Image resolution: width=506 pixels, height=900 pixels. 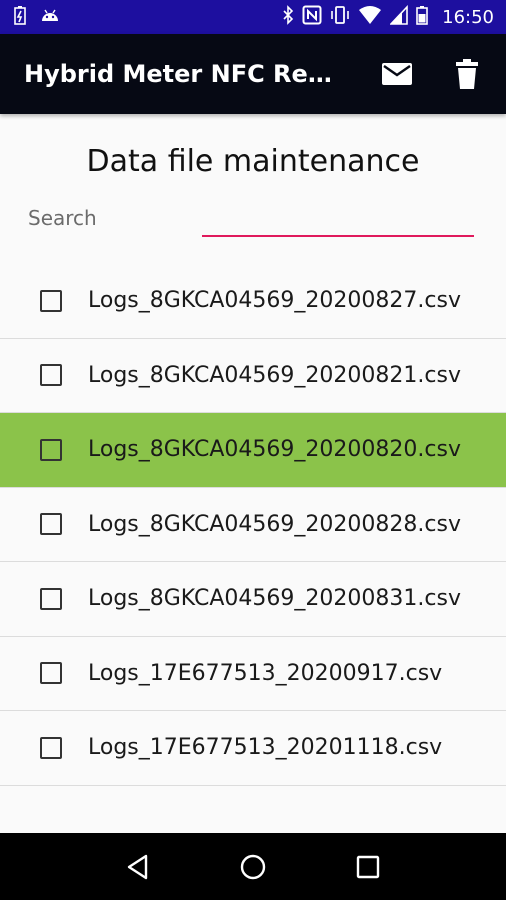 What do you see at coordinates (370, 17) in the screenshot?
I see `wifi-icon` at bounding box center [370, 17].